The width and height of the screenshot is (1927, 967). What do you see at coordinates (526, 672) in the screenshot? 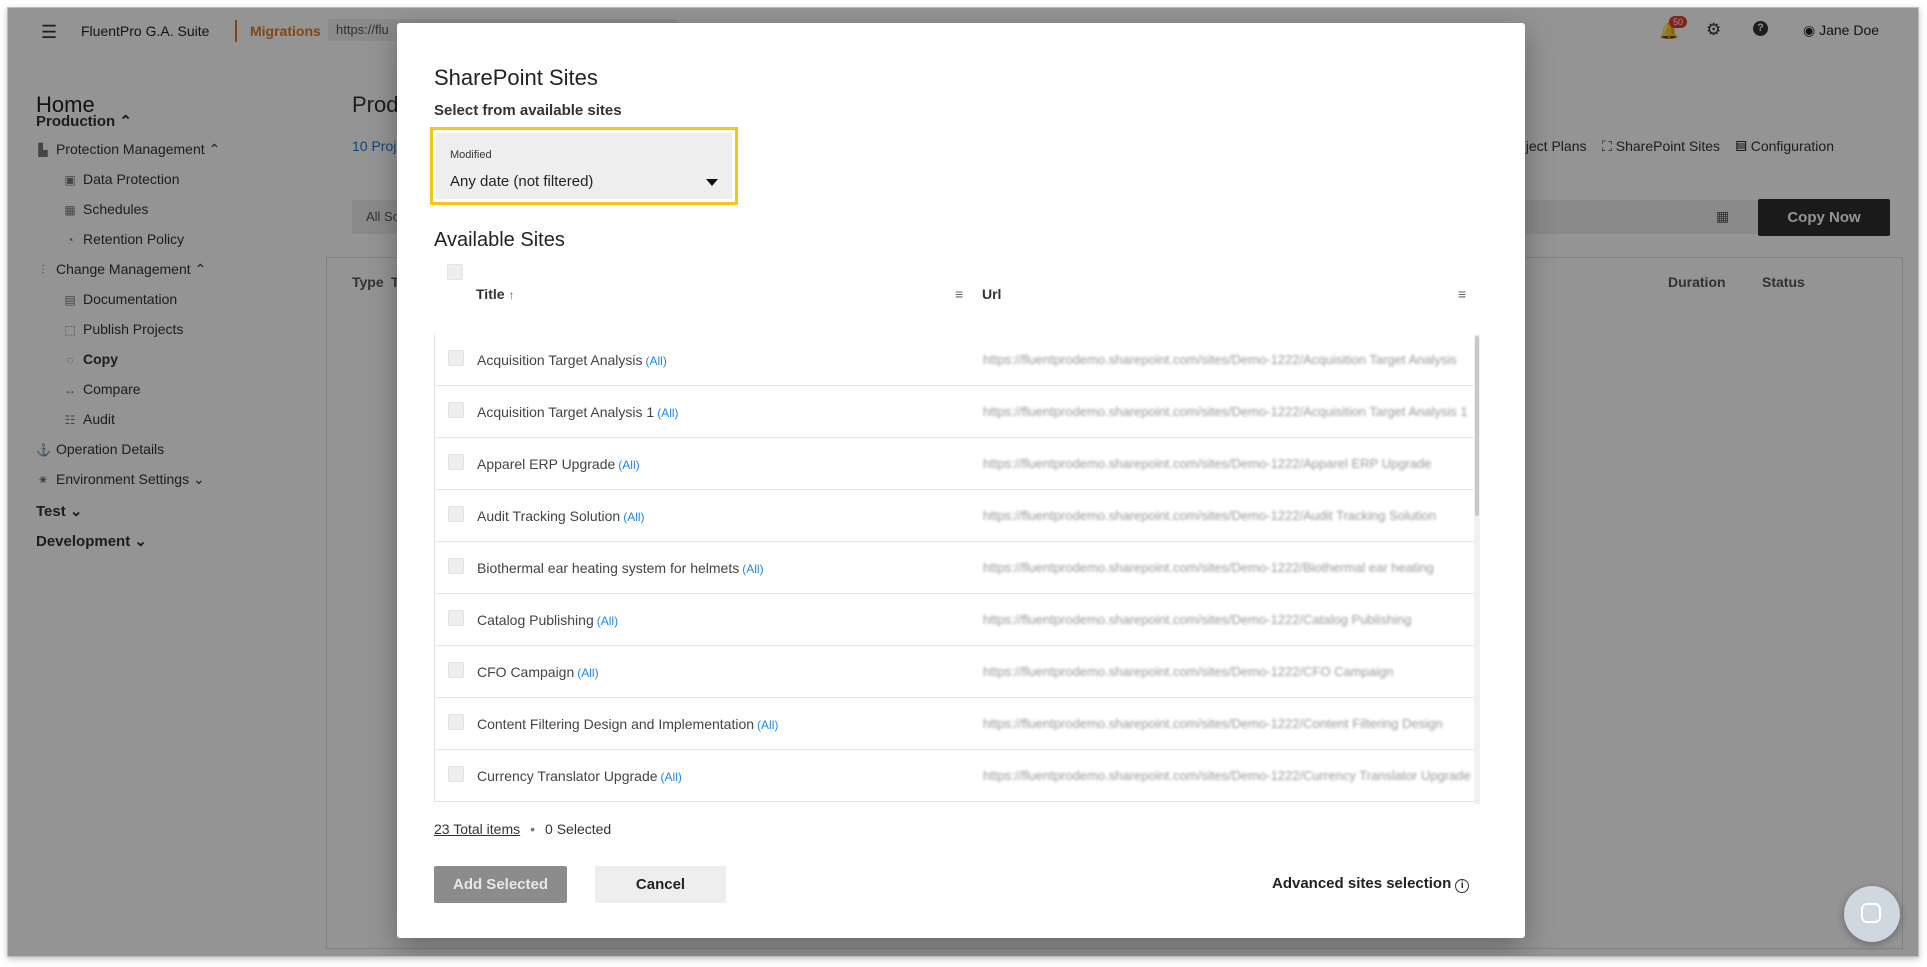
I see `site-title-text: CFO Campaign` at bounding box center [526, 672].